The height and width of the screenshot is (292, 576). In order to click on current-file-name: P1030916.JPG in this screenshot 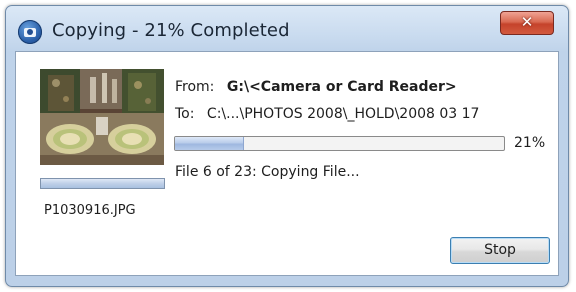, I will do `click(90, 210)`.